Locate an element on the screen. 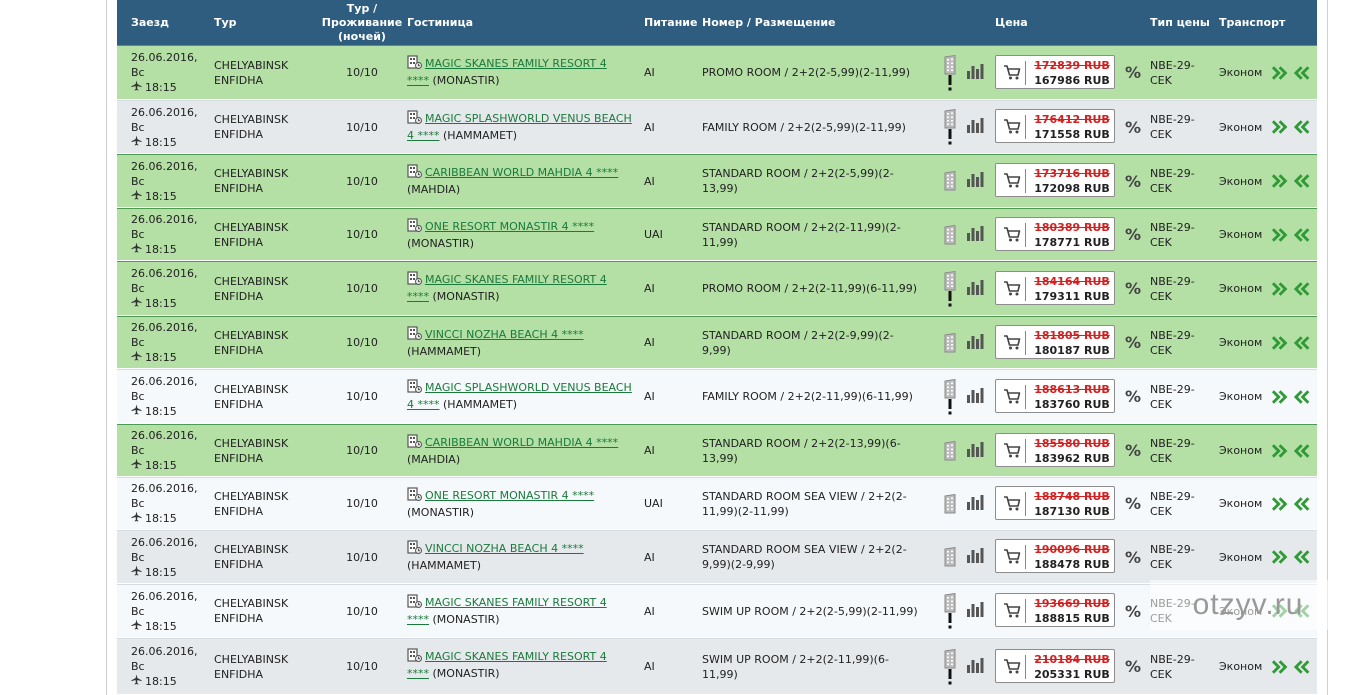  header-food: Питание is located at coordinates (671, 22).